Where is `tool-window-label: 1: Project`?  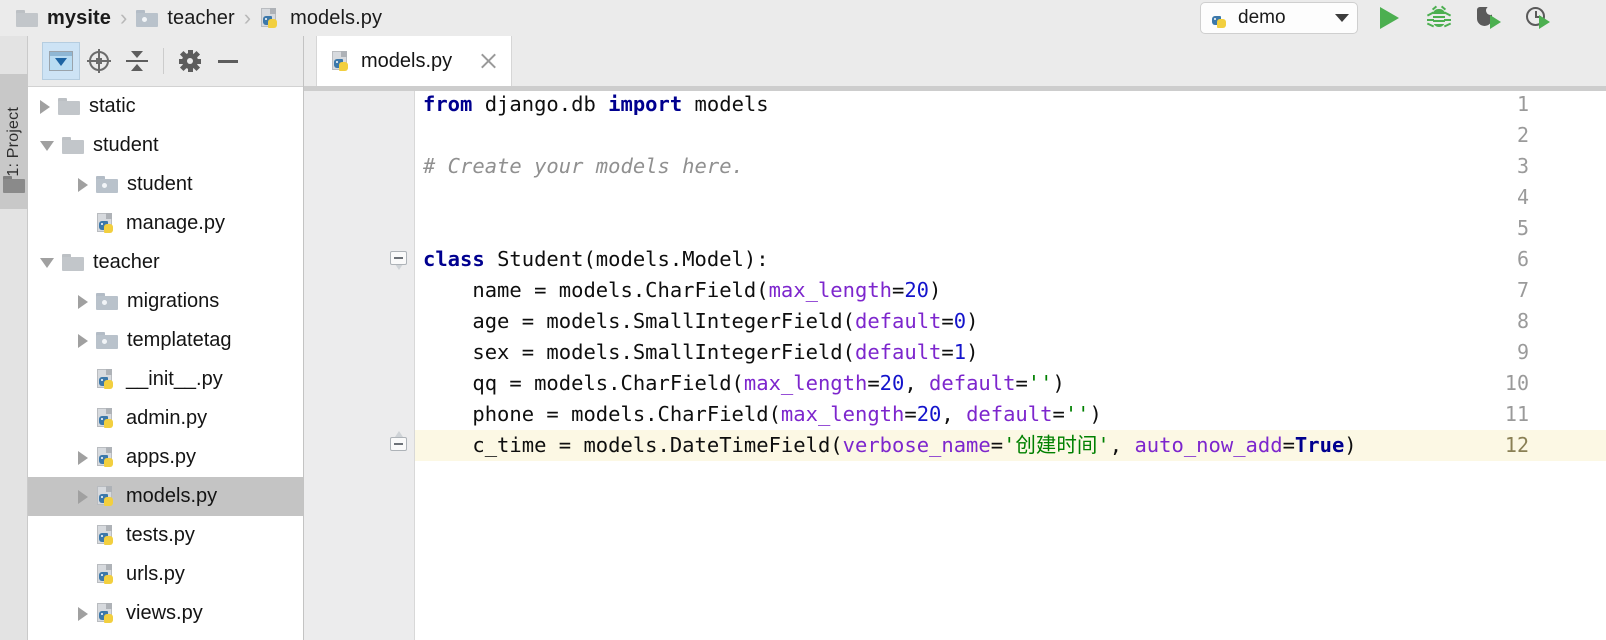 tool-window-label: 1: Project is located at coordinates (13, 141).